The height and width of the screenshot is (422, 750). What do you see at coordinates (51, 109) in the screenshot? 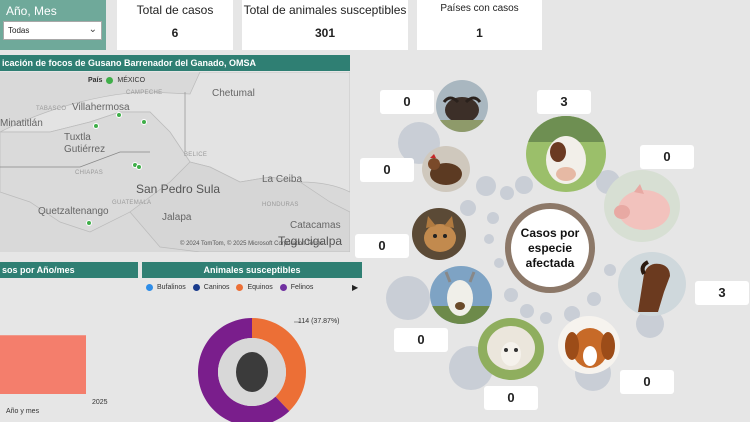
I see `map-label-tabasco: TABASCO` at bounding box center [51, 109].